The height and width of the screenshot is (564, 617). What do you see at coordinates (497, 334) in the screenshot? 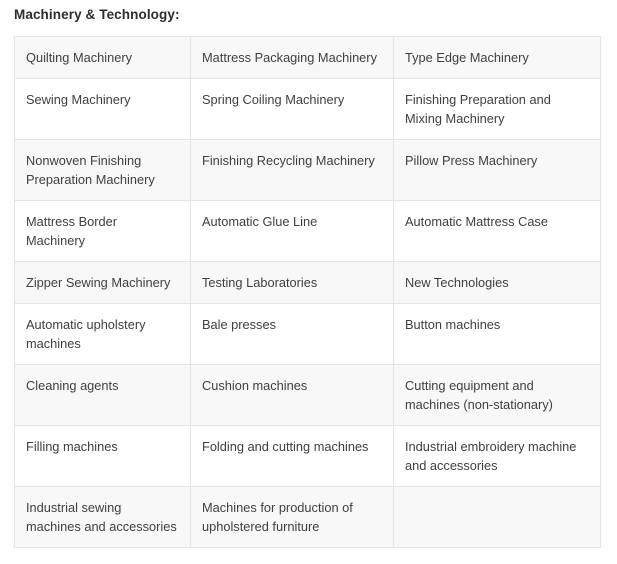
I see `table-cell: Button machines` at bounding box center [497, 334].